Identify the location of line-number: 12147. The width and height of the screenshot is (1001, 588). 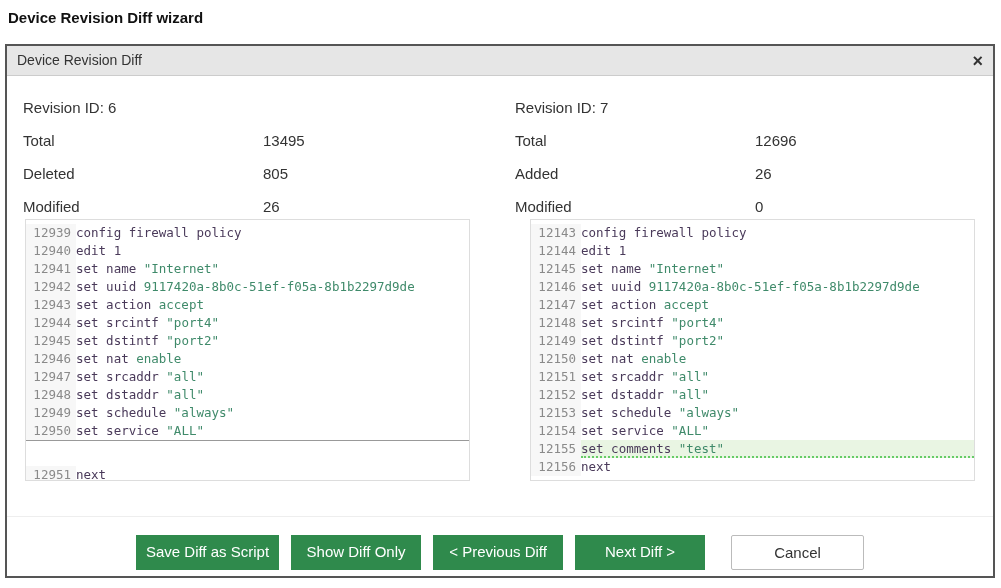
(556, 305).